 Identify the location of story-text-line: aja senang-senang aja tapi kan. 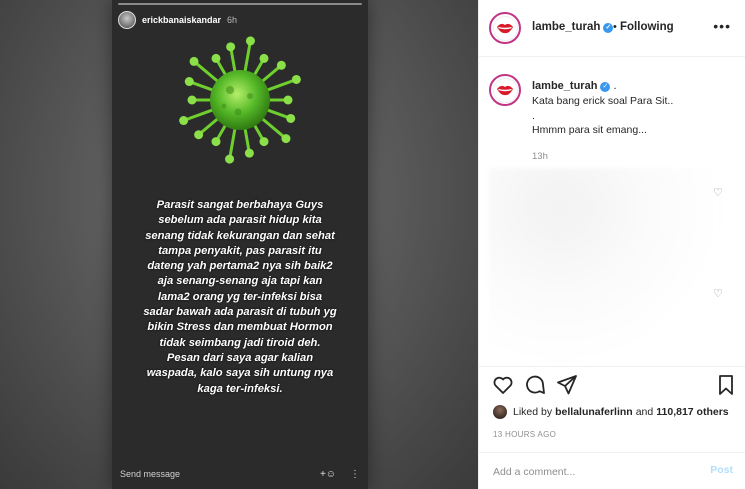
(240, 281).